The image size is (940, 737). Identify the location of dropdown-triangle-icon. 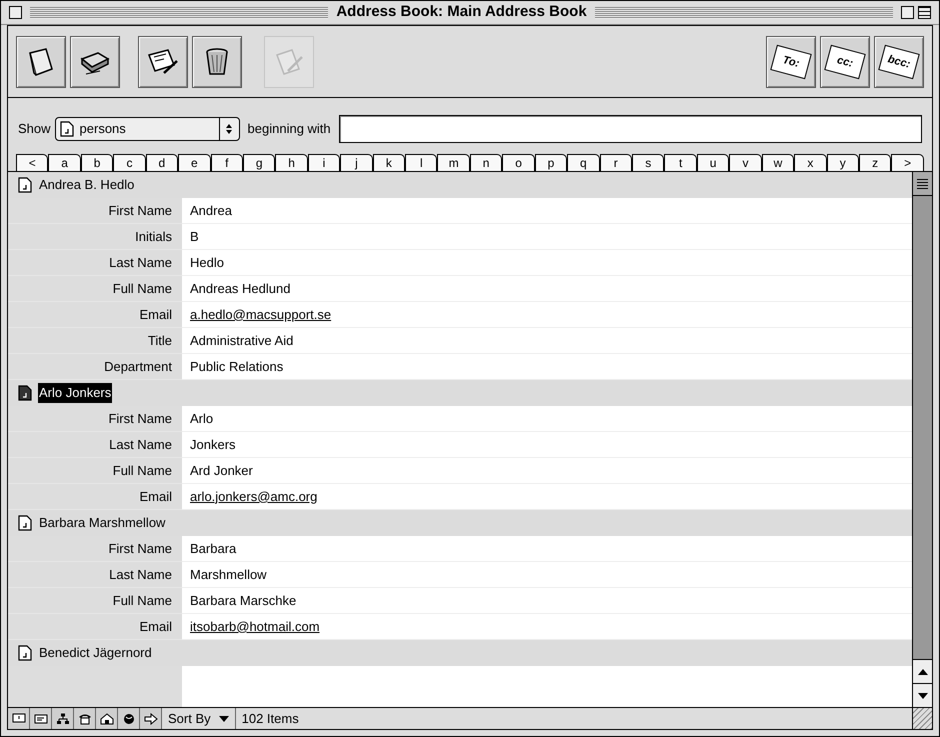
(223, 719).